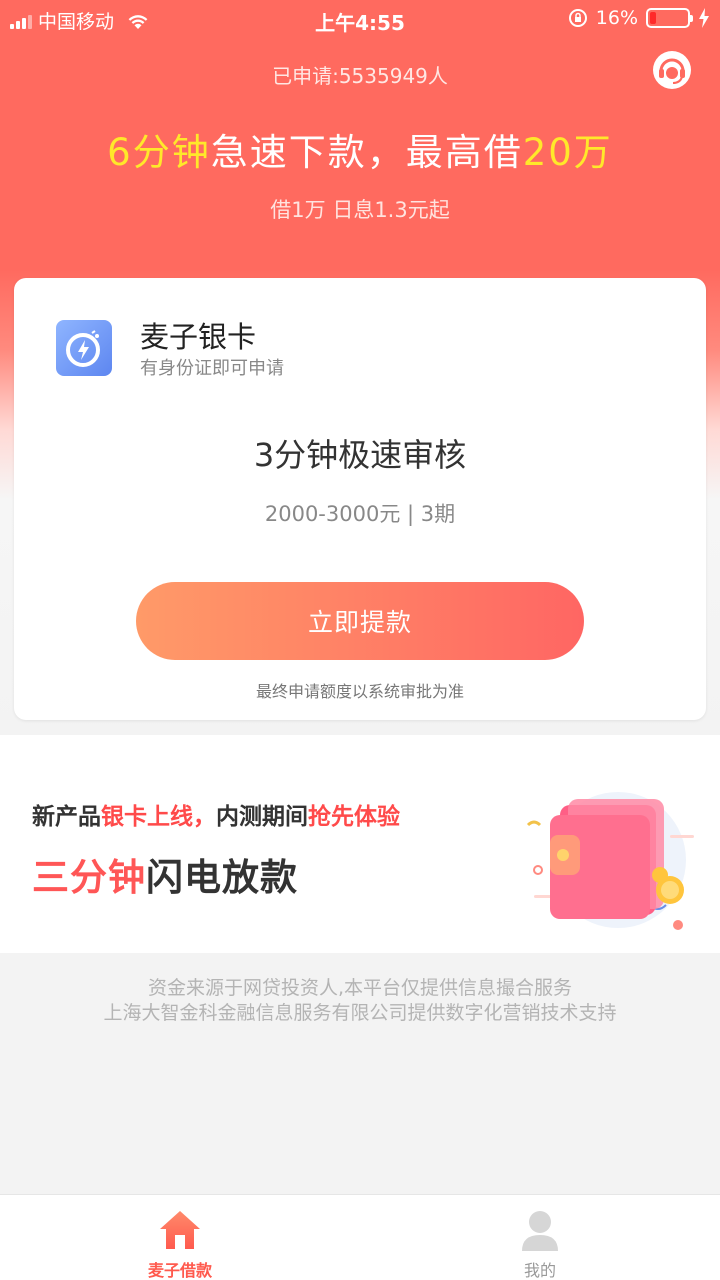 This screenshot has height=1280, width=720. What do you see at coordinates (262, 817) in the screenshot?
I see `promo-text: 内测期间` at bounding box center [262, 817].